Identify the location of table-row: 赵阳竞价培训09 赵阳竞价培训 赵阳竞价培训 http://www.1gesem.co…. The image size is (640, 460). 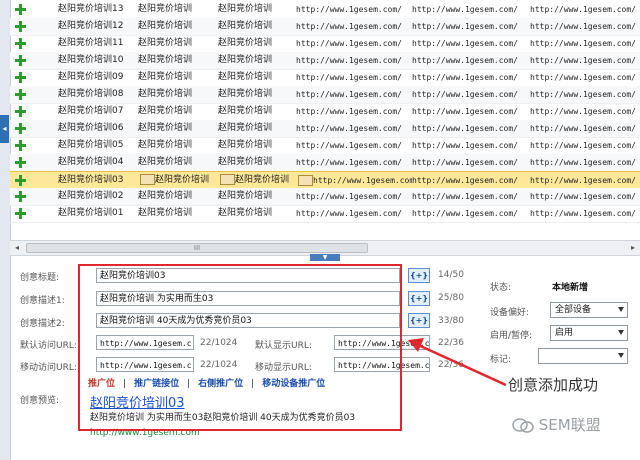
(325, 78).